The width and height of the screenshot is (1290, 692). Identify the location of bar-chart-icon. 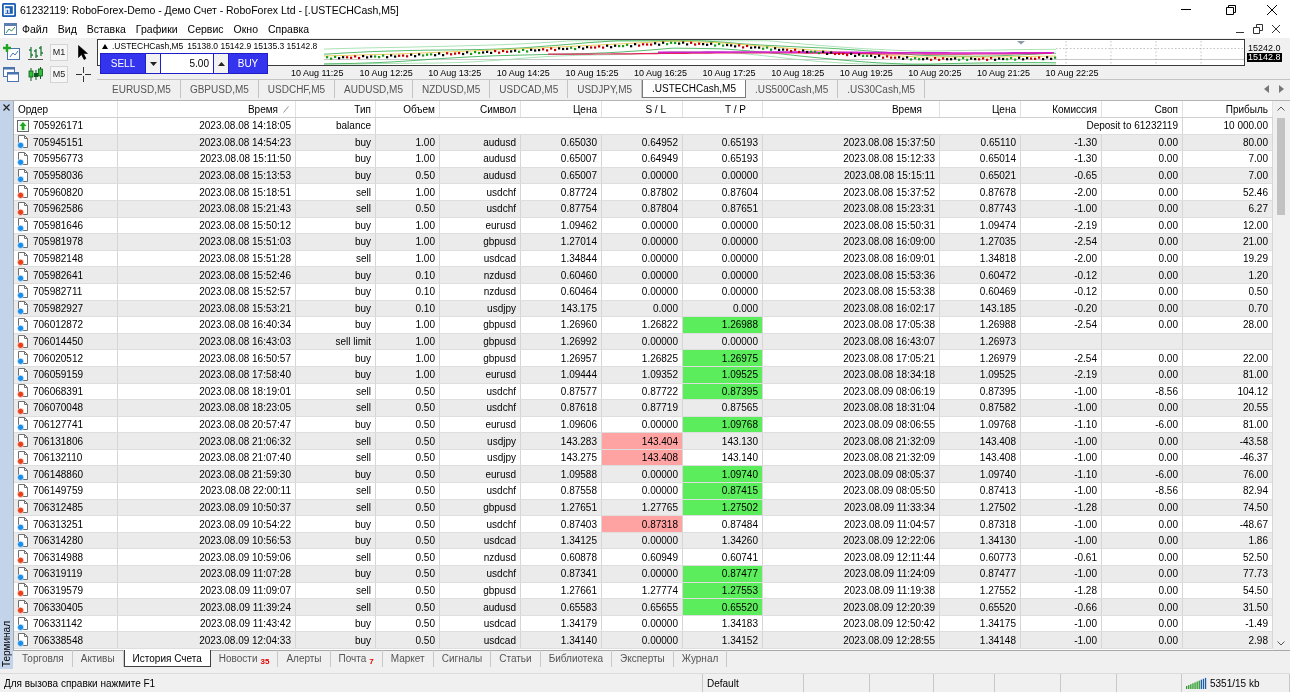
(35, 52).